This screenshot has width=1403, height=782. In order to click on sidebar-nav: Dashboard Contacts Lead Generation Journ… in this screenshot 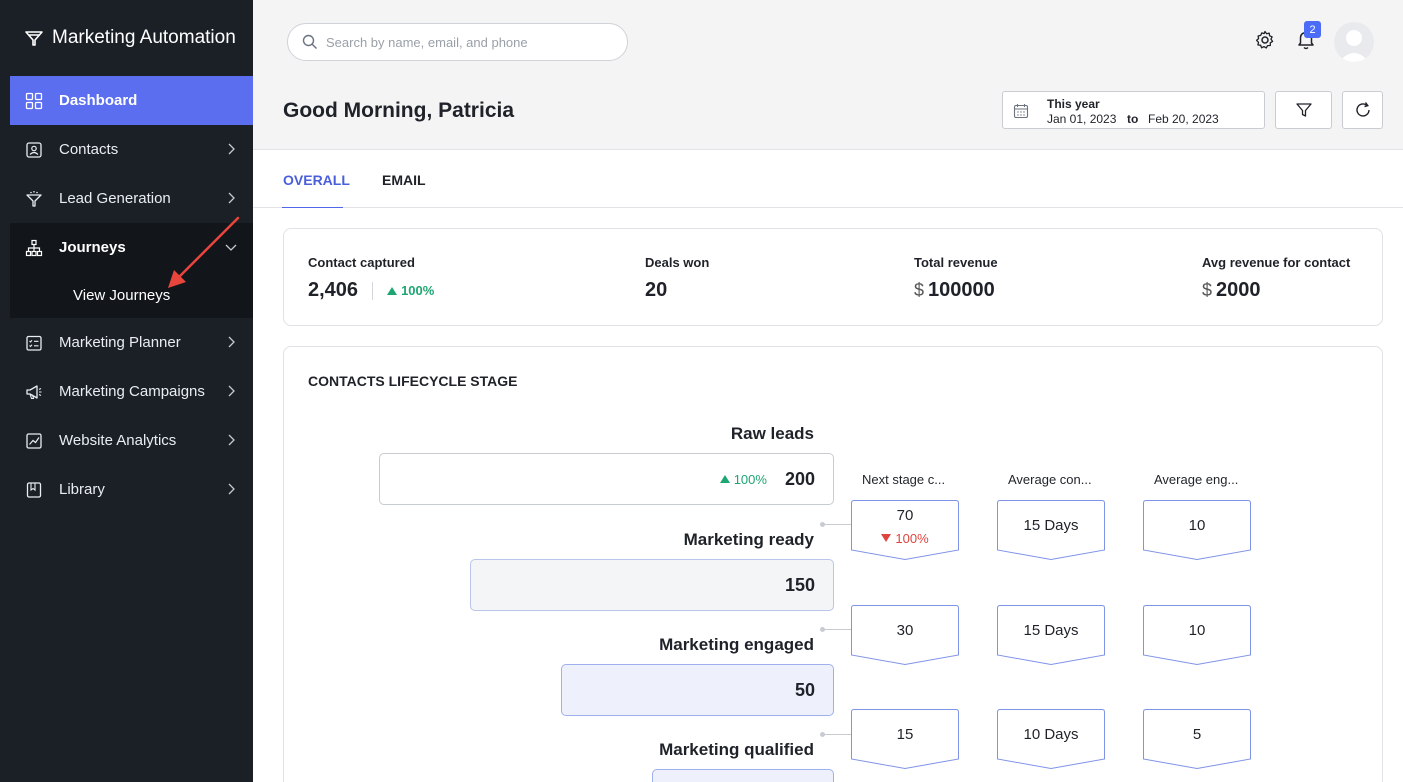, I will do `click(131, 295)`.